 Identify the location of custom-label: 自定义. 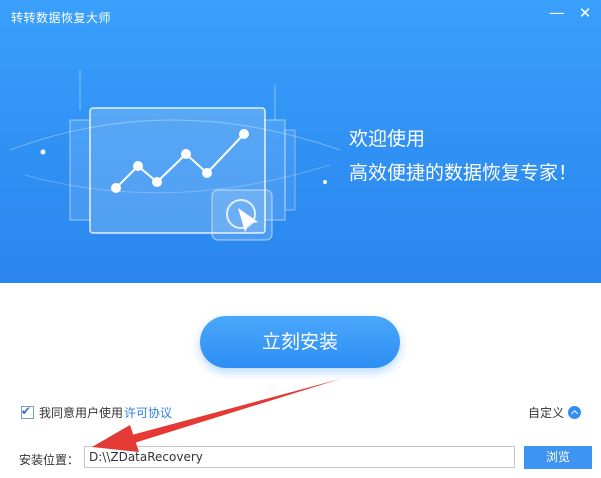
(546, 413).